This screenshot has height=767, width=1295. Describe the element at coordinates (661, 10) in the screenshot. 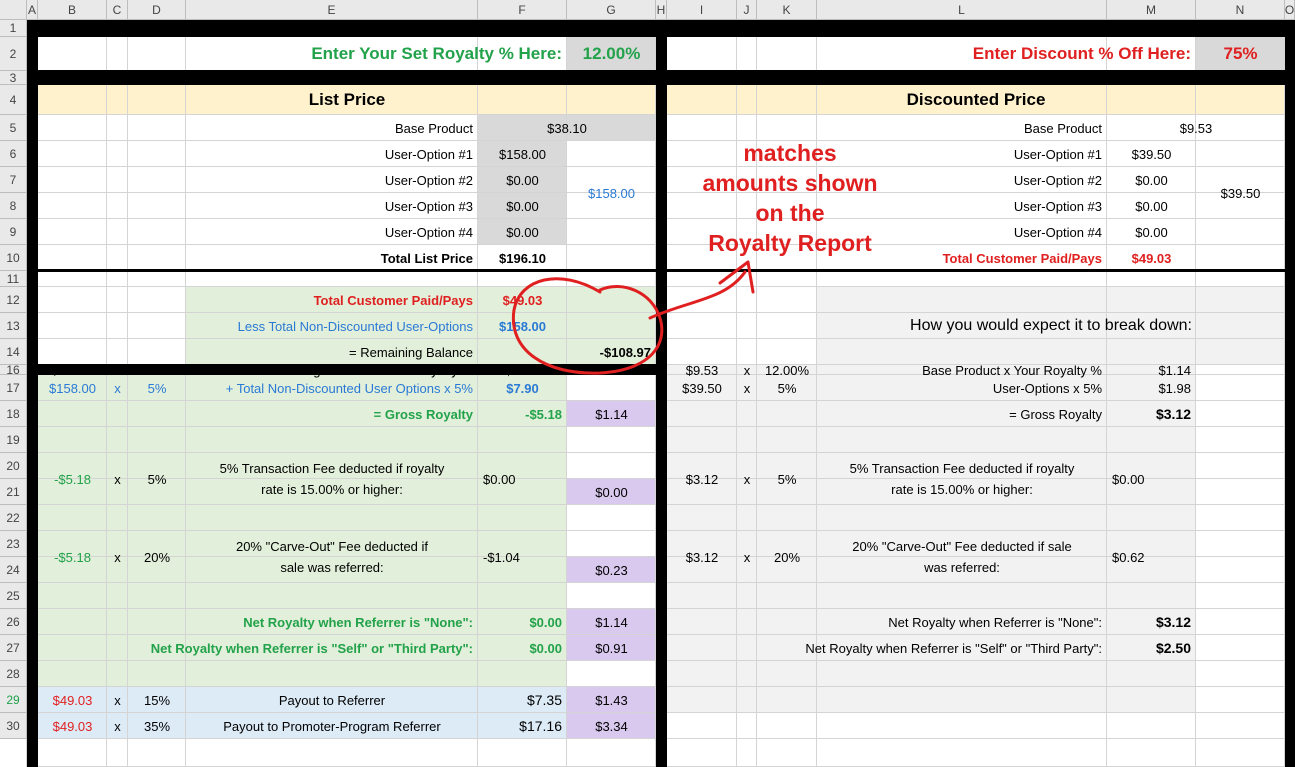

I see `column-header-h: H` at that location.